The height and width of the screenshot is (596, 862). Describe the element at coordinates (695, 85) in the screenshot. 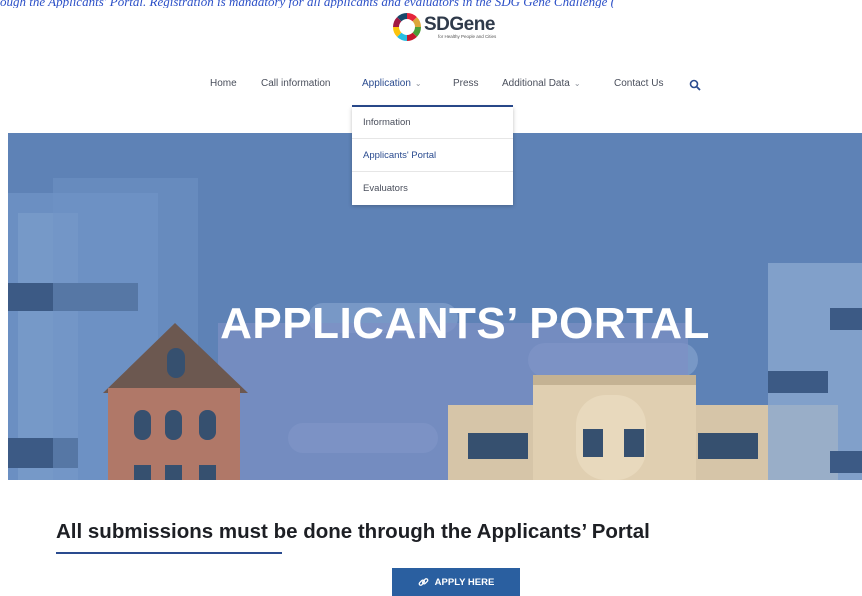

I see `search-icon` at that location.